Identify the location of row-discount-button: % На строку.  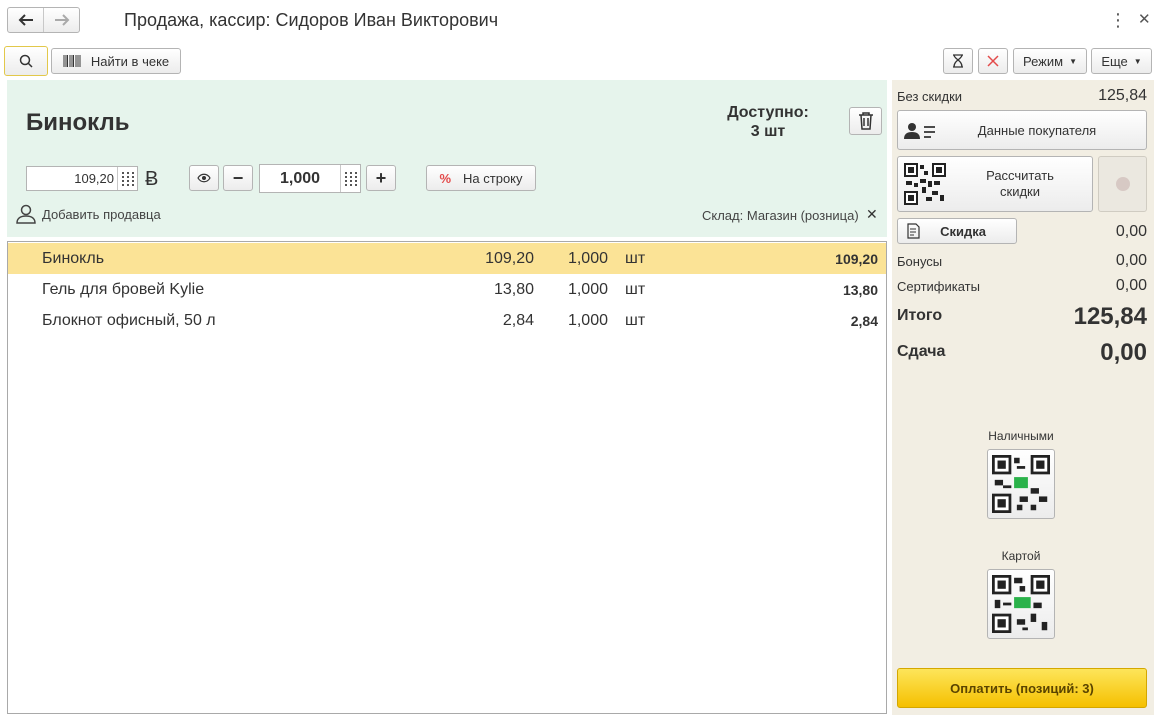
(481, 178).